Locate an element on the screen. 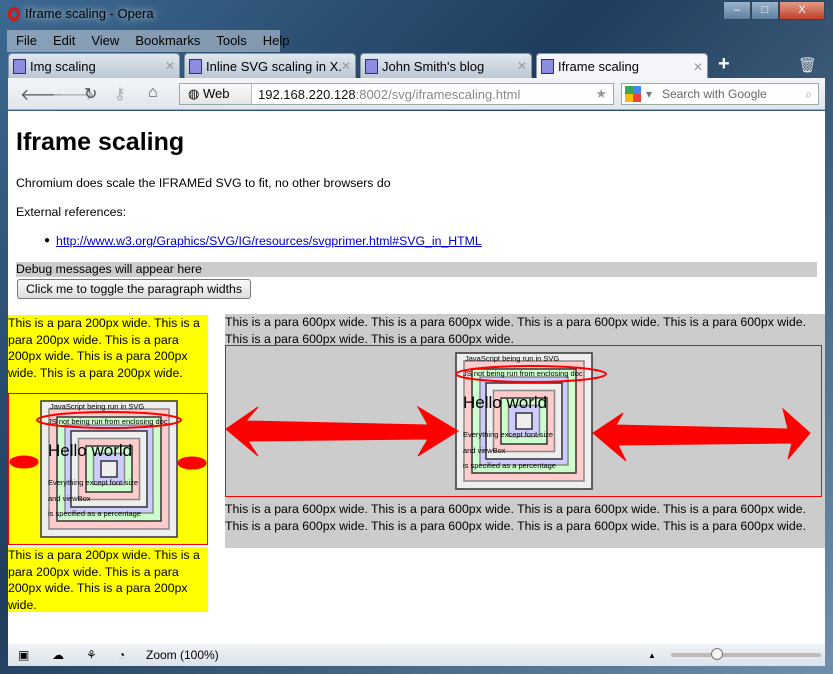 This screenshot has height=674, width=833. web-badge: ◍ Web is located at coordinates (216, 94).